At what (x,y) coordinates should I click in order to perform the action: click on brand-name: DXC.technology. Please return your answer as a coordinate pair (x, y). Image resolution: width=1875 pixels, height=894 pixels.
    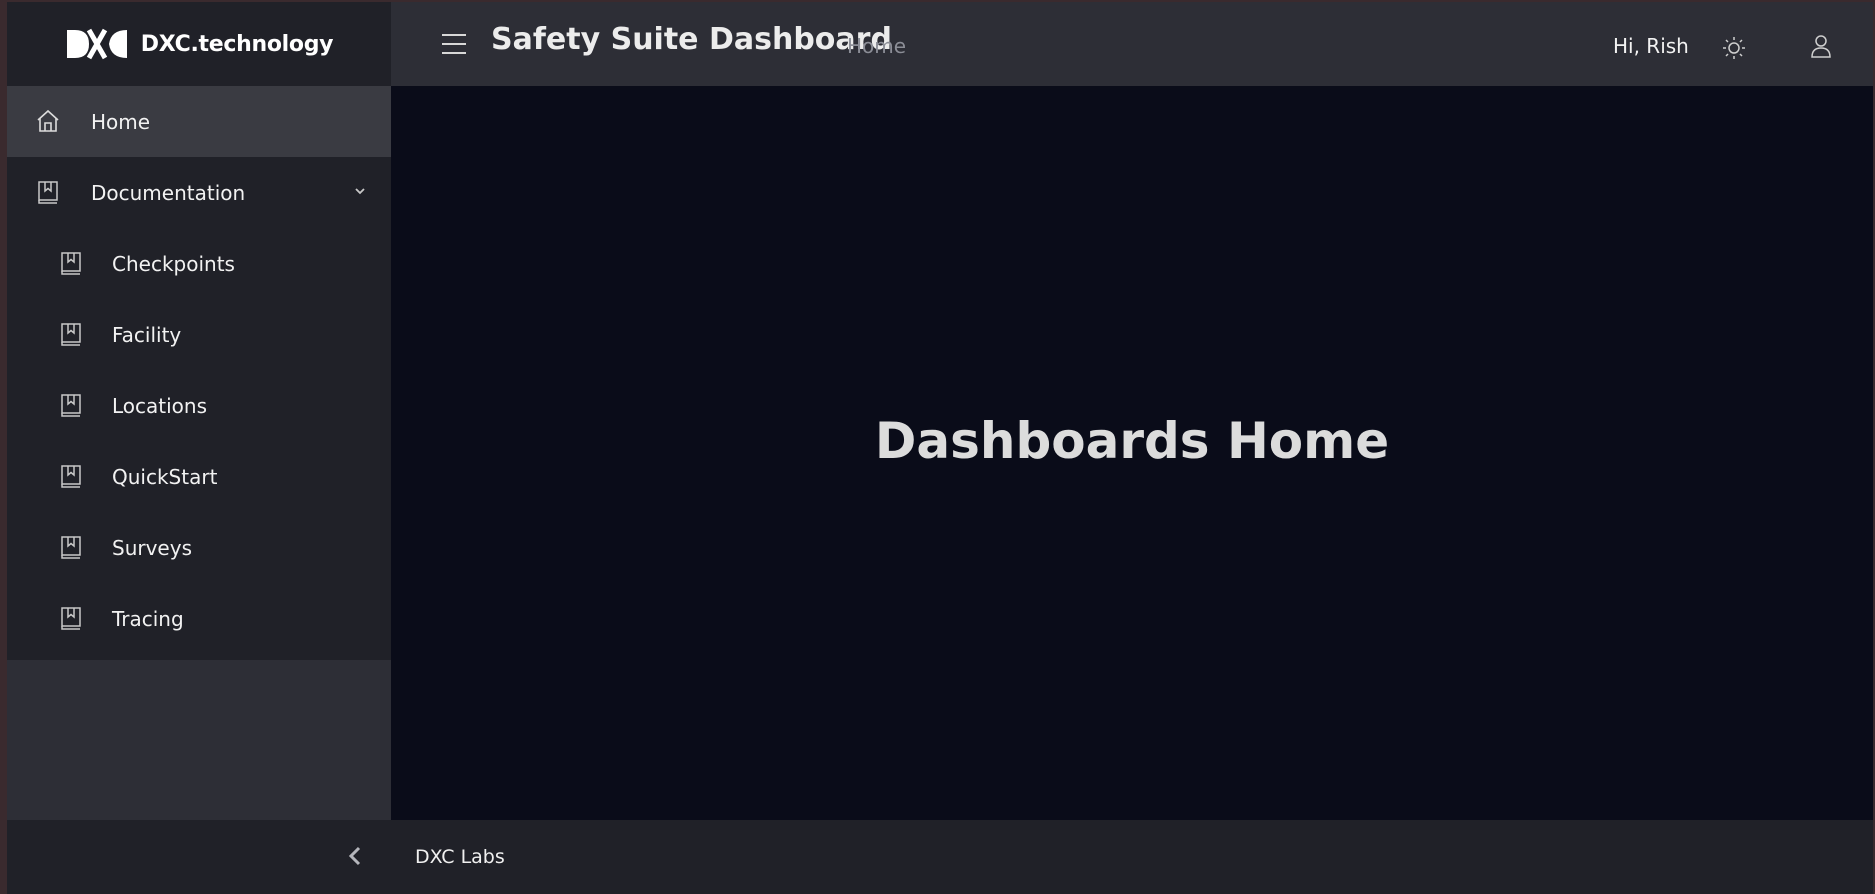
    Looking at the image, I should click on (237, 44).